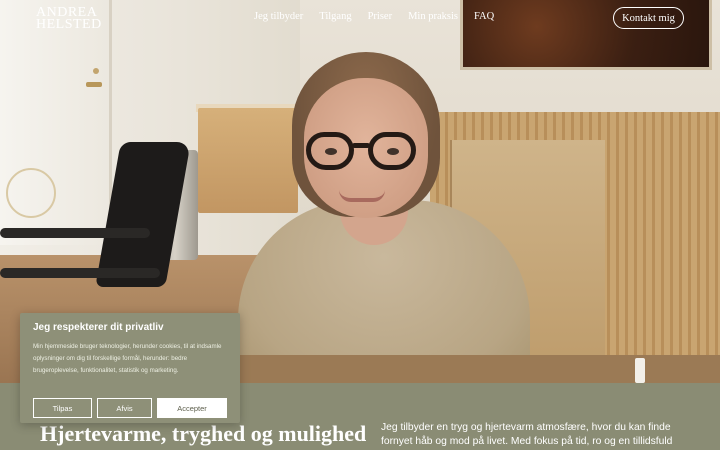 This screenshot has height=450, width=720. I want to click on glasses-bridge, so click(361, 145).